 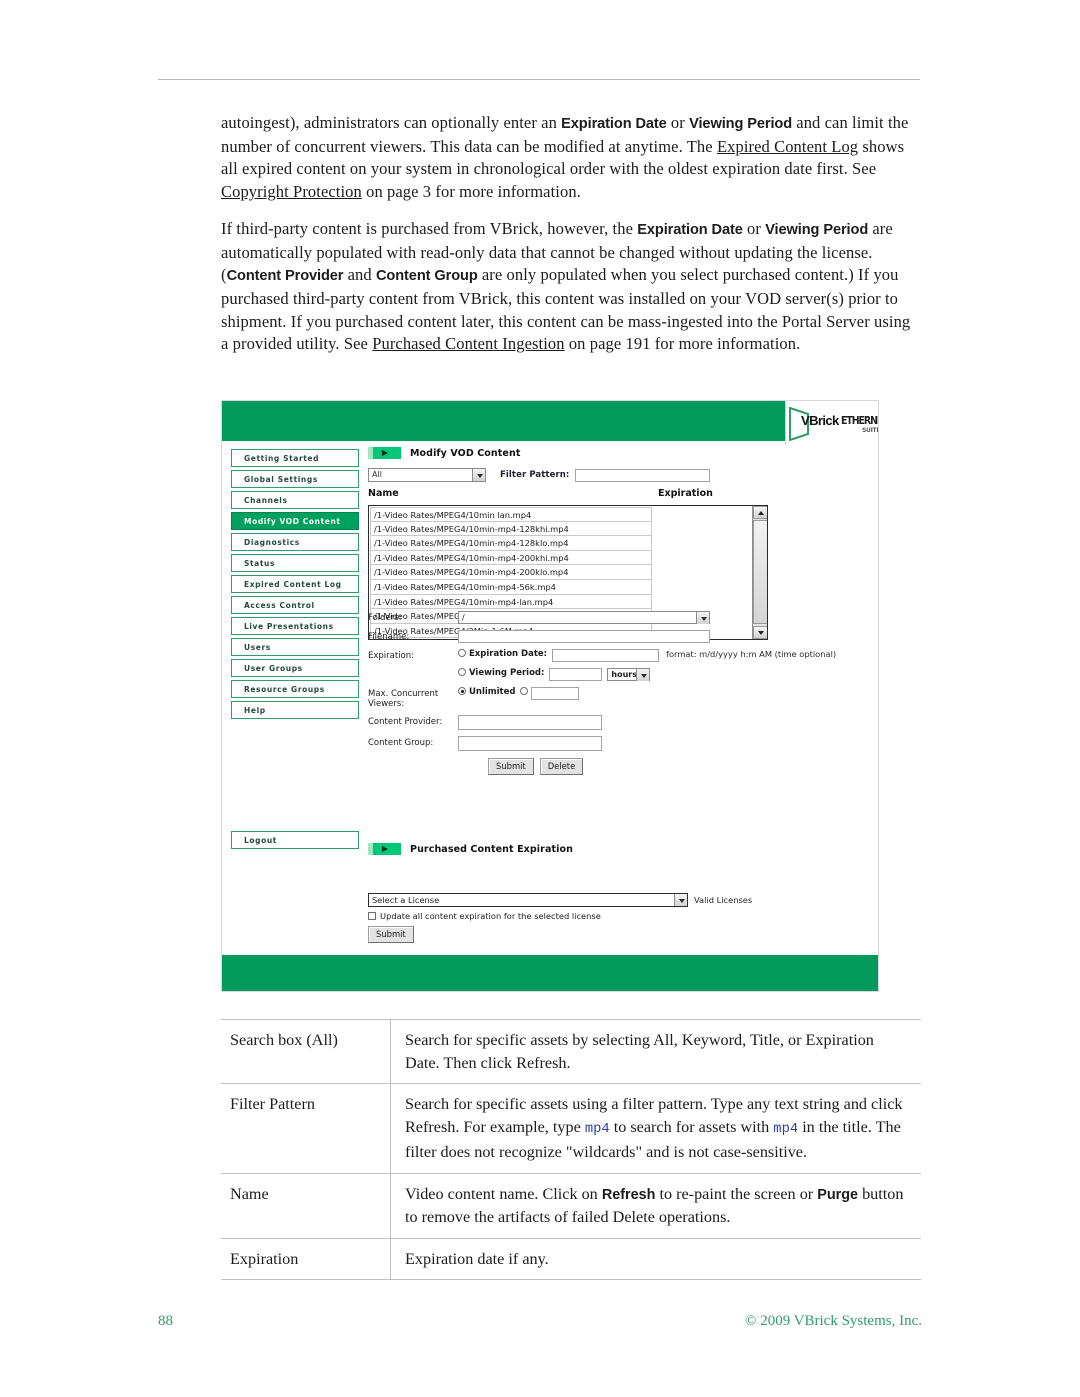 I want to click on logo-vbrick-text: VBrick, so click(x=820, y=420).